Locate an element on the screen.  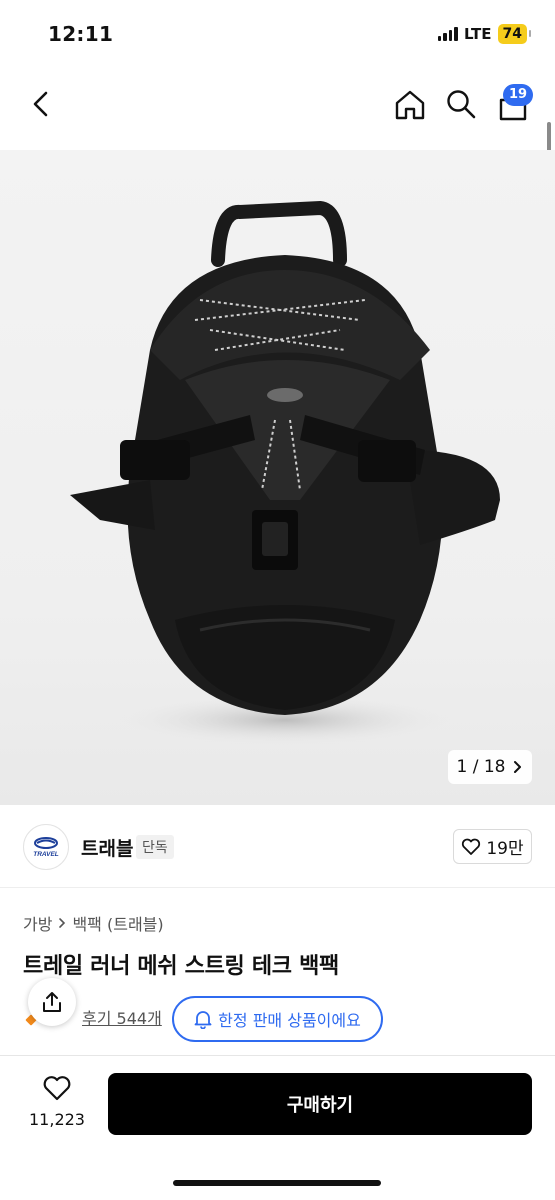
limited-sale-notice: 한정 판매 상품이에요 is located at coordinates (277, 1019).